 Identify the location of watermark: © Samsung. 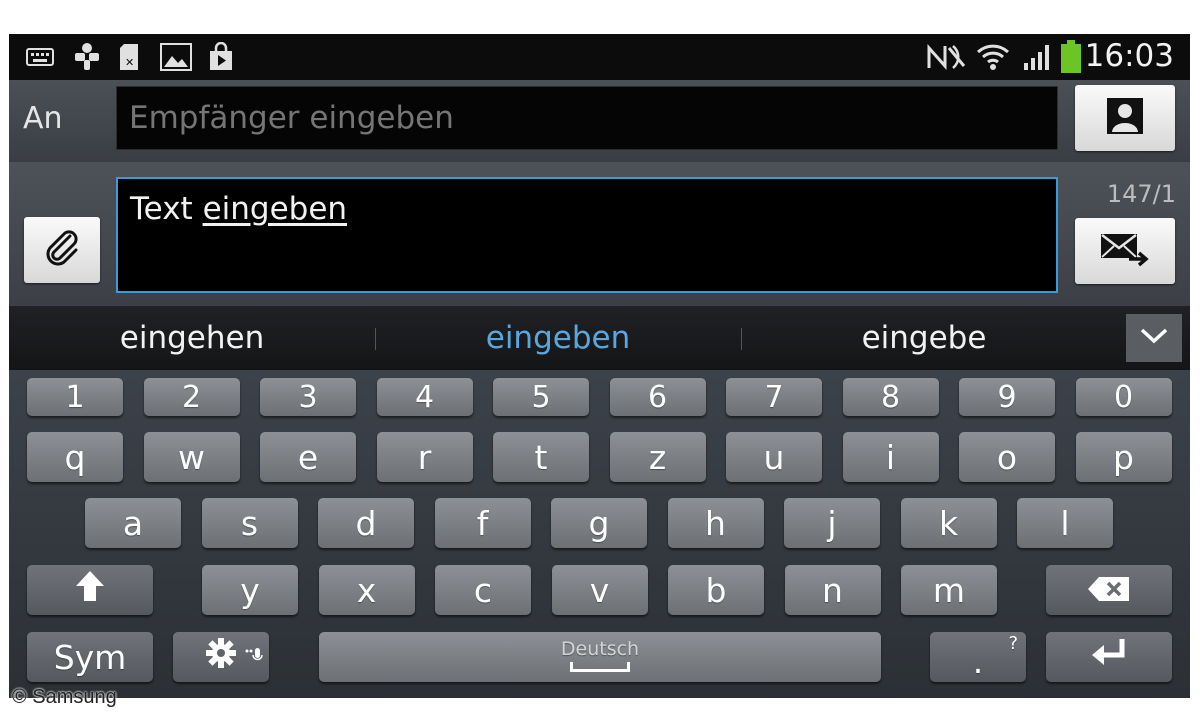
(64, 697).